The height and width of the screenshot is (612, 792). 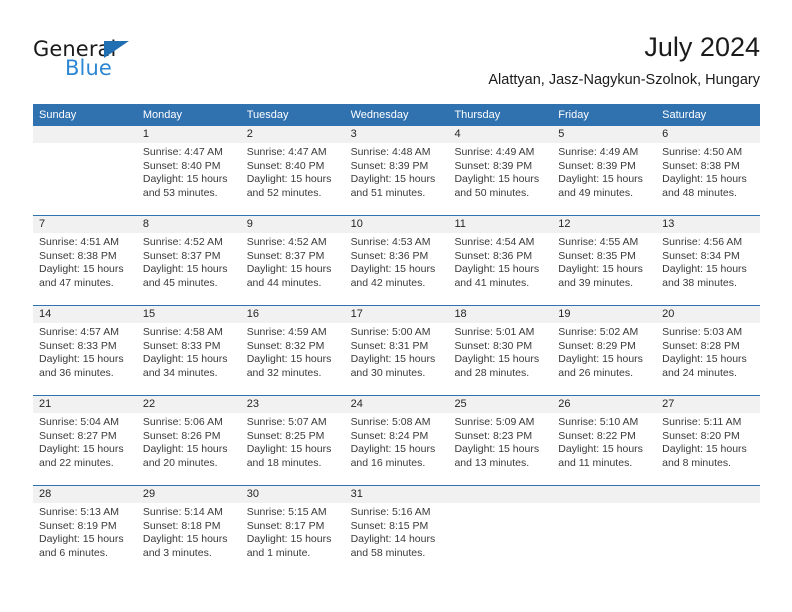 I want to click on day-detail-line: Sunrise: 5:15 AM, so click(x=286, y=512).